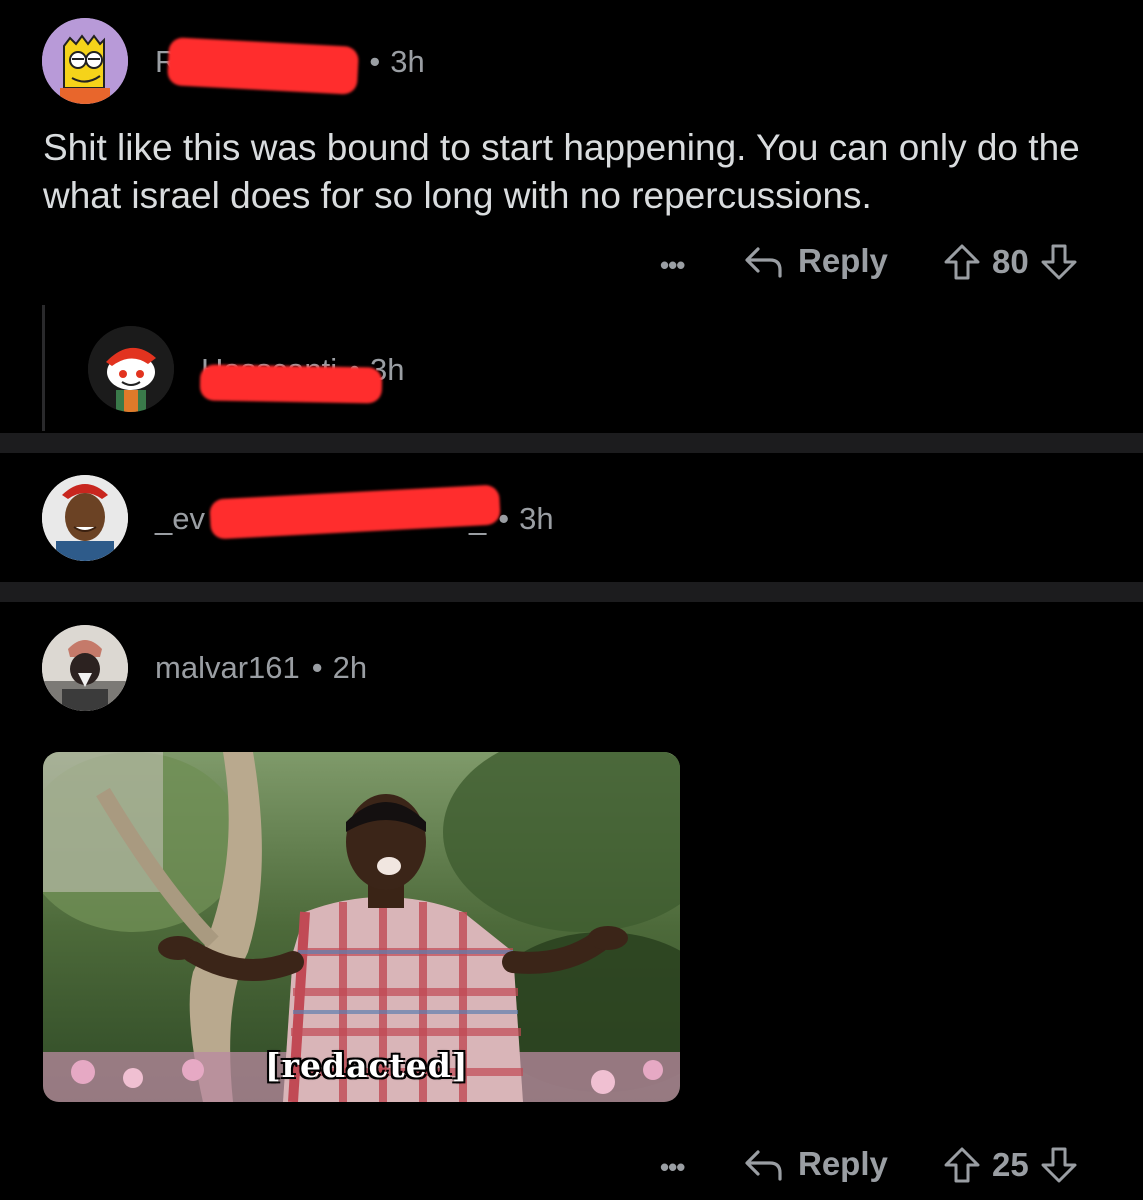 The width and height of the screenshot is (1143, 1200). I want to click on vote-controls: 80, so click(1010, 262).